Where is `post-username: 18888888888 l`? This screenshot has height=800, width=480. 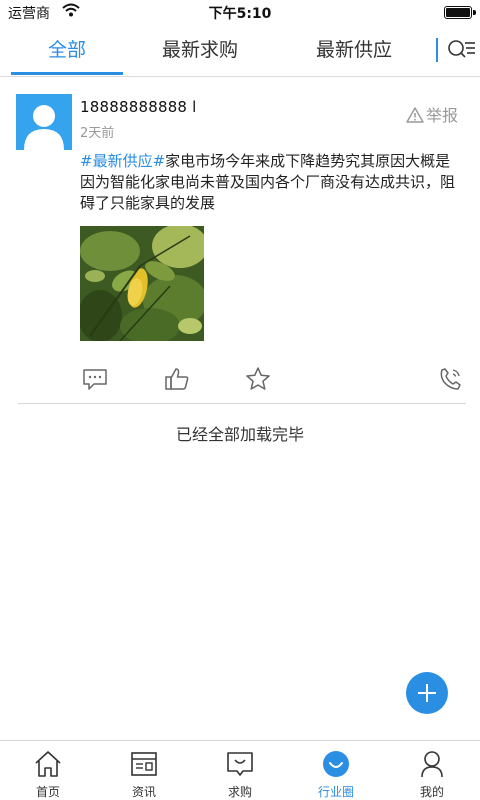 post-username: 18888888888 l is located at coordinates (138, 107).